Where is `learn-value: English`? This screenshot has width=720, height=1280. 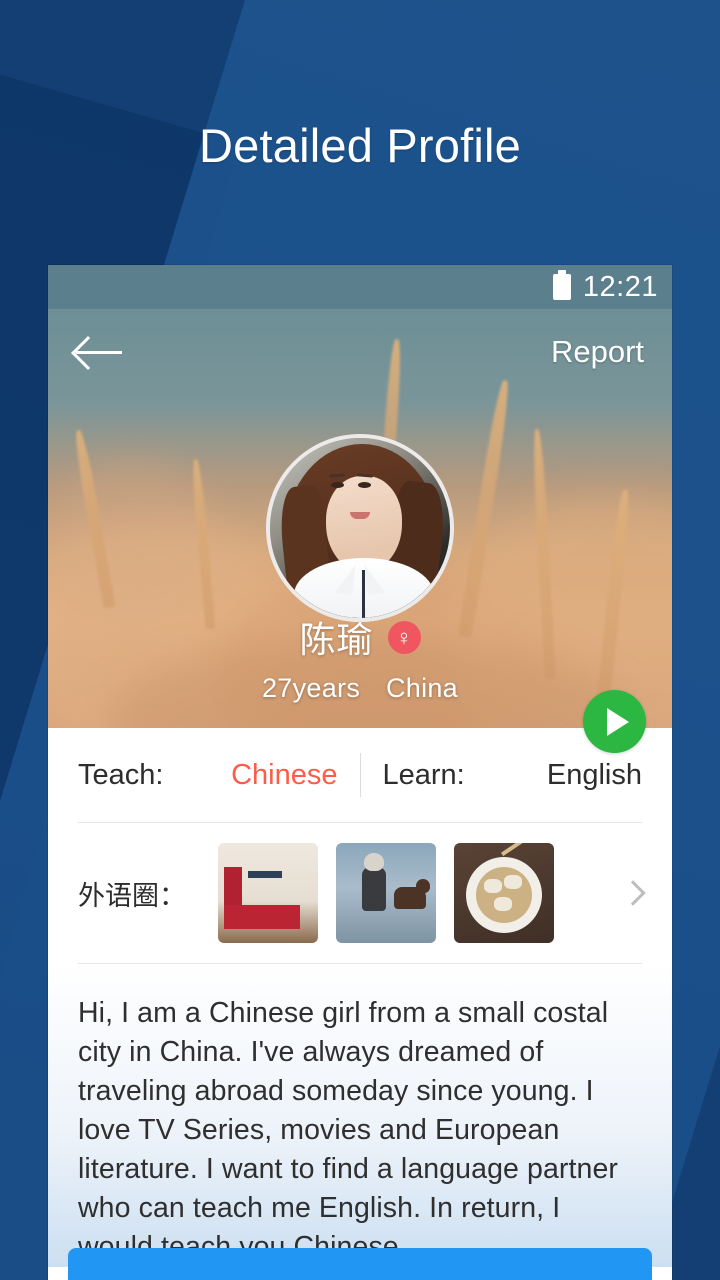 learn-value: English is located at coordinates (594, 774).